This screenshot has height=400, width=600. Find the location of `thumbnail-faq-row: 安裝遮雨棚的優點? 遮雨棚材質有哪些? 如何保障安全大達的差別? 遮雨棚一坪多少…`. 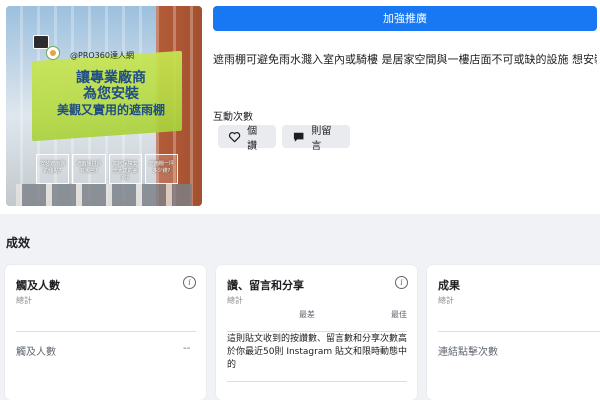

thumbnail-faq-row: 安裝遮雨棚的優點? 遮雨棚材質有哪些? 如何保障安全大達的差別? 遮雨棚一坪多少… is located at coordinates (107, 169).